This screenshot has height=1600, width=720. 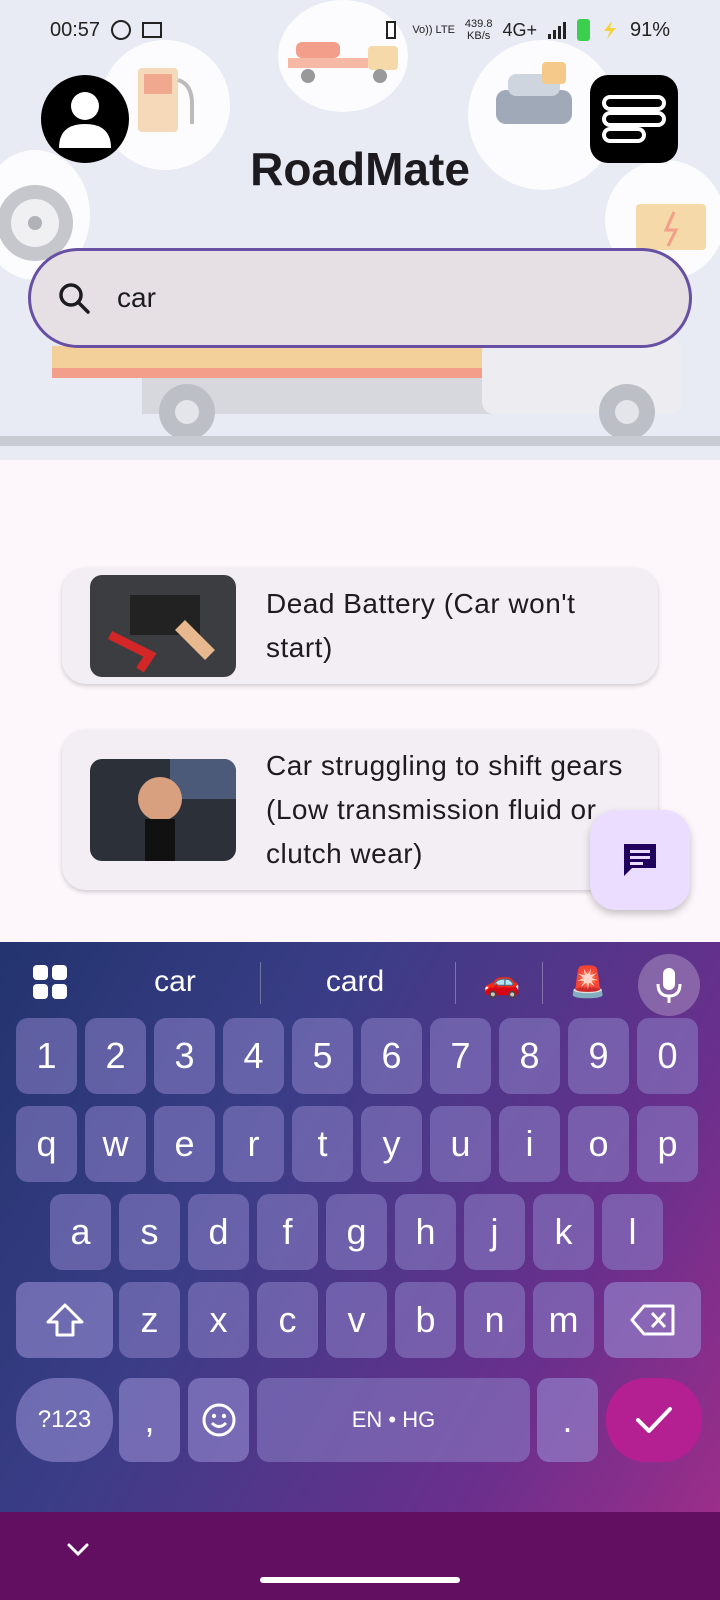 I want to click on key-e: e, so click(x=184, y=1144).